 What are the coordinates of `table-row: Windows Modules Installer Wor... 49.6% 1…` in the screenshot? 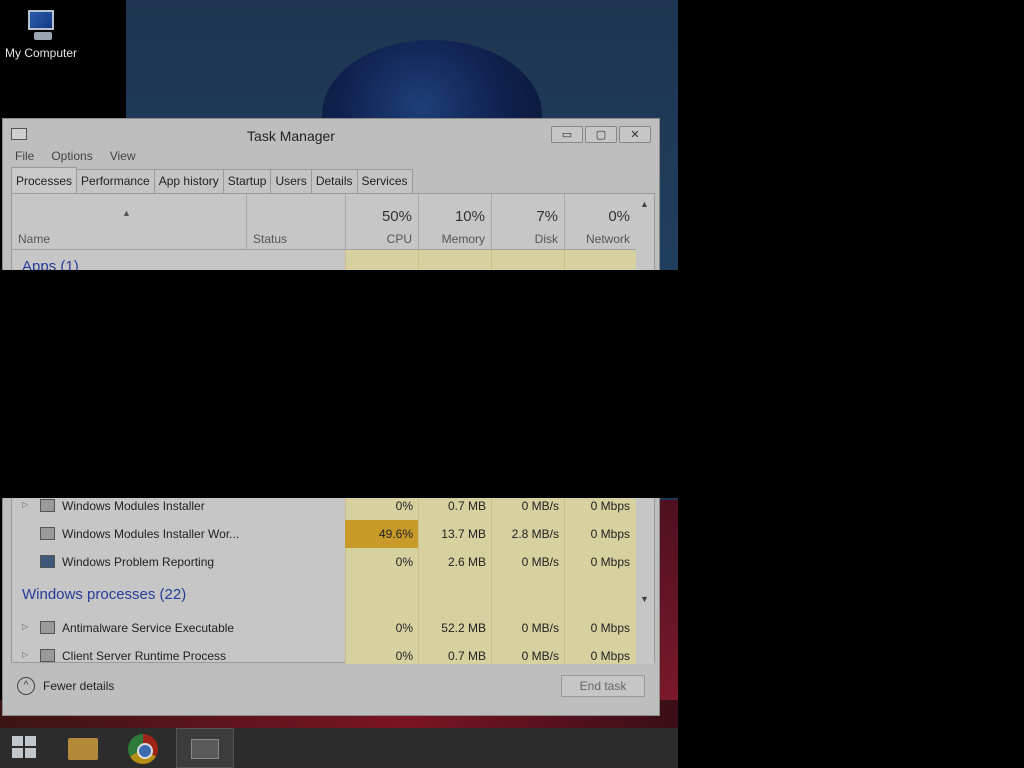 It's located at (333, 534).